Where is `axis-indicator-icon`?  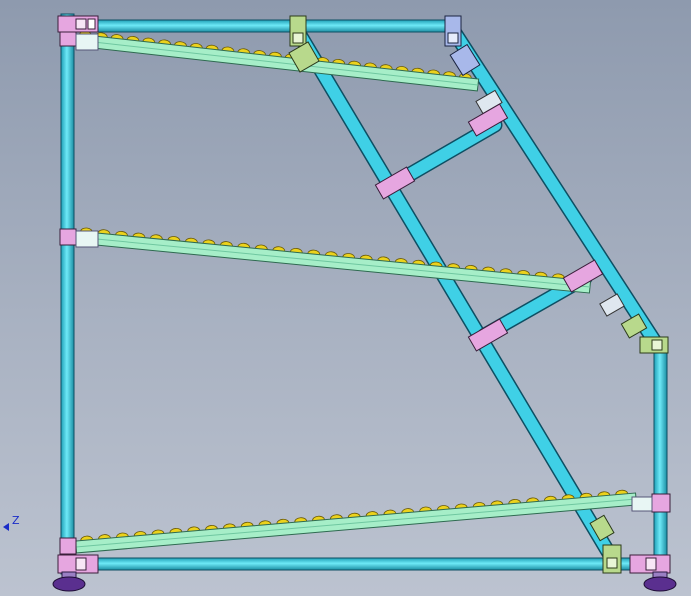
axis-indicator-icon is located at coordinates (6, 527).